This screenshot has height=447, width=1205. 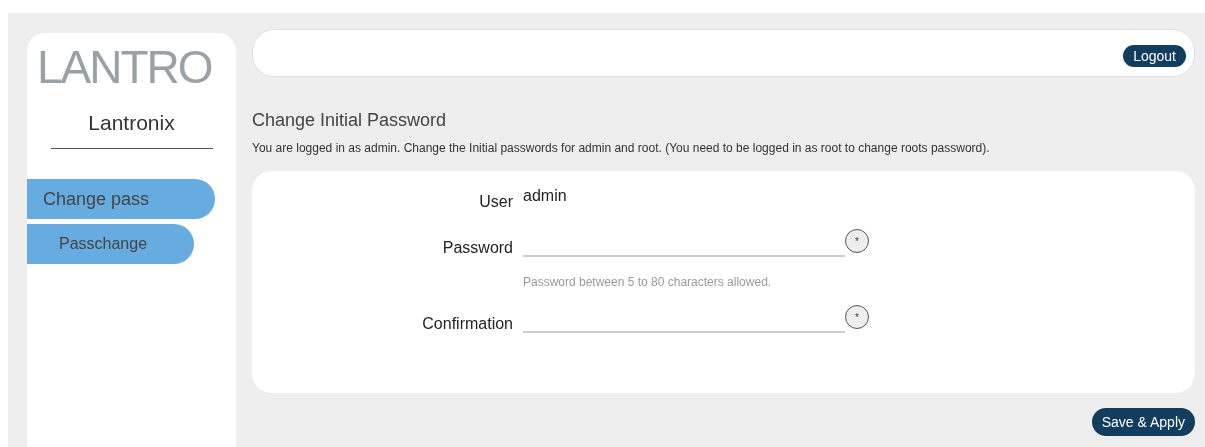 What do you see at coordinates (1143, 422) in the screenshot?
I see `save-apply-button: Save & Apply` at bounding box center [1143, 422].